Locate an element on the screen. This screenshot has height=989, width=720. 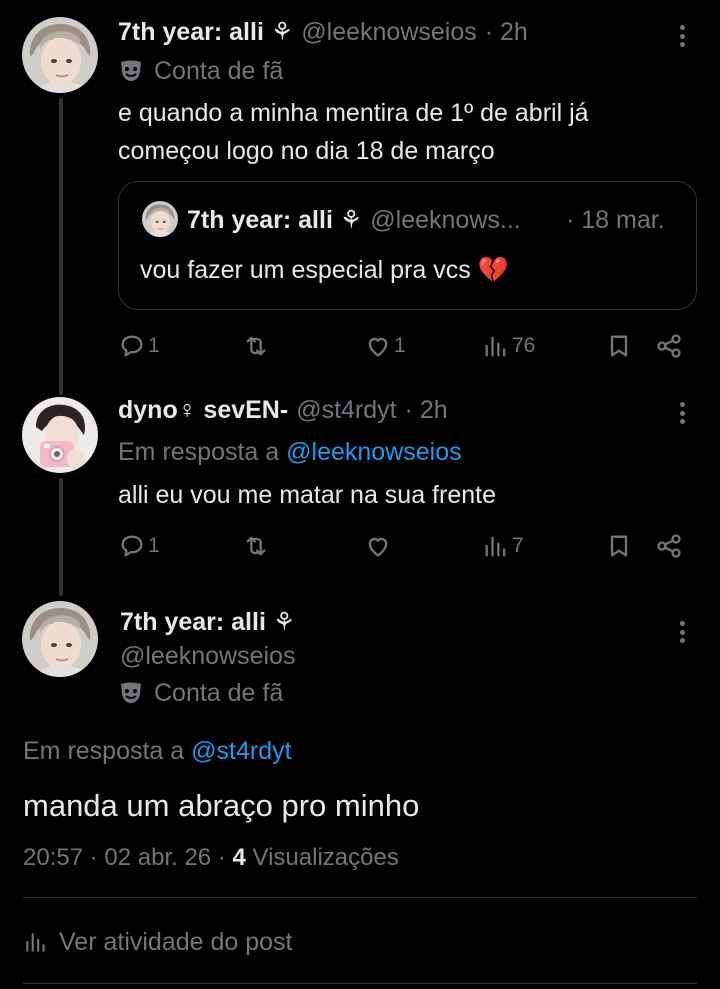
reply-context: Em resposta a @leeknowseios is located at coordinates (290, 452).